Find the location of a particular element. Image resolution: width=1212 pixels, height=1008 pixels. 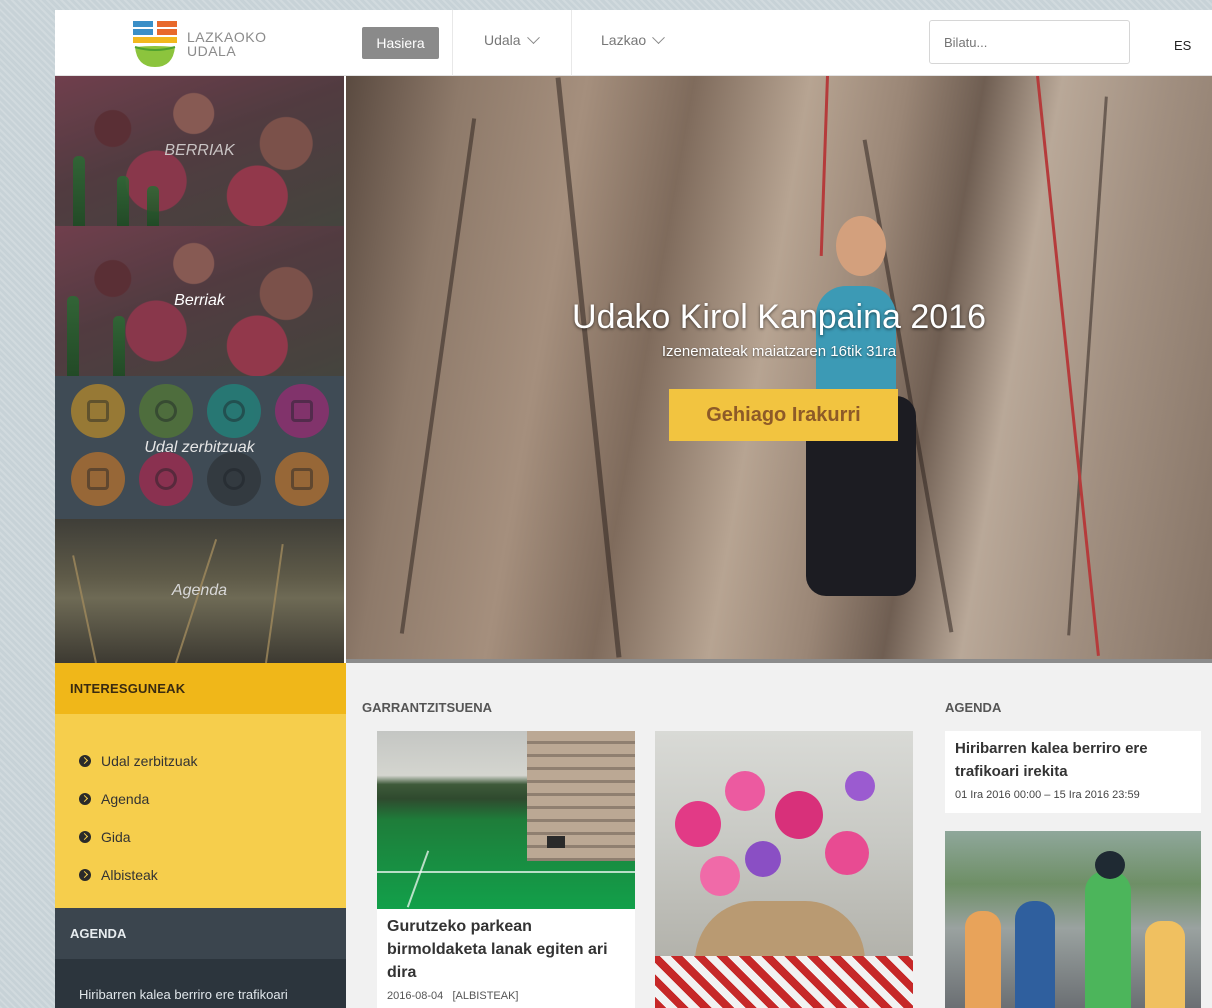

interesguneak-heading: INTERESGUNEAK is located at coordinates (200, 688).